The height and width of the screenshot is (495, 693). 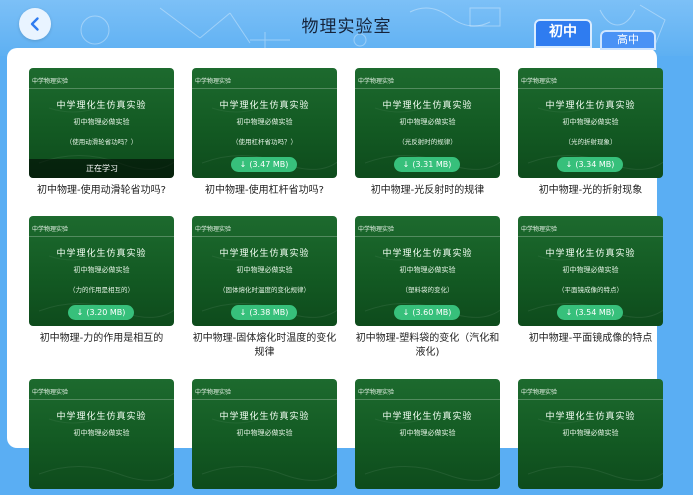 What do you see at coordinates (101, 168) in the screenshot?
I see `studying-status-bar: 正在学习` at bounding box center [101, 168].